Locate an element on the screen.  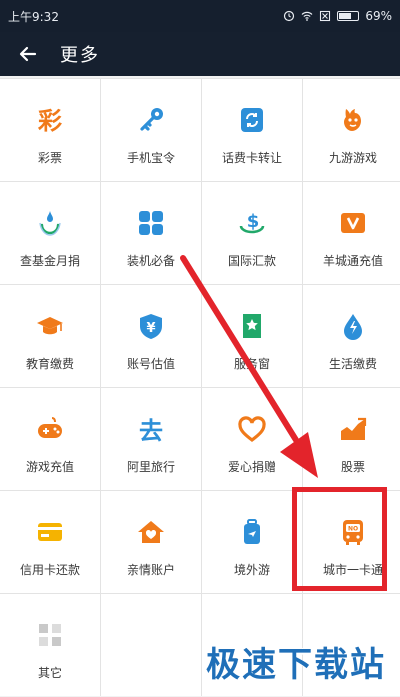
back-button is located at coordinates (28, 54).